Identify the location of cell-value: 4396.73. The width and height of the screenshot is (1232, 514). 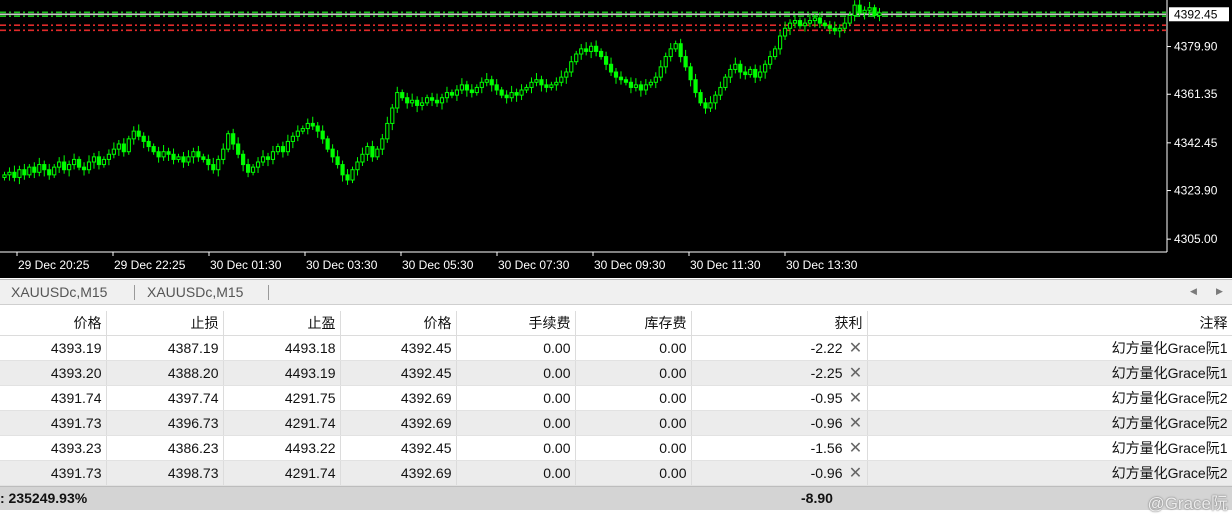
(193, 422).